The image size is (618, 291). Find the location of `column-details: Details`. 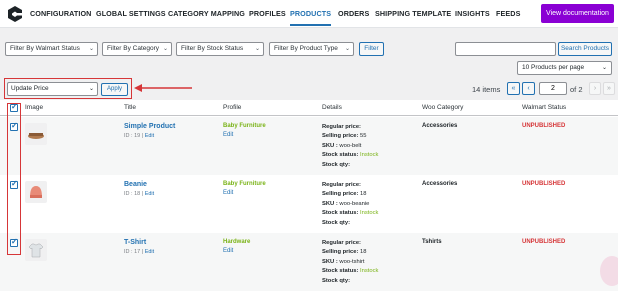

column-details: Details is located at coordinates (332, 107).